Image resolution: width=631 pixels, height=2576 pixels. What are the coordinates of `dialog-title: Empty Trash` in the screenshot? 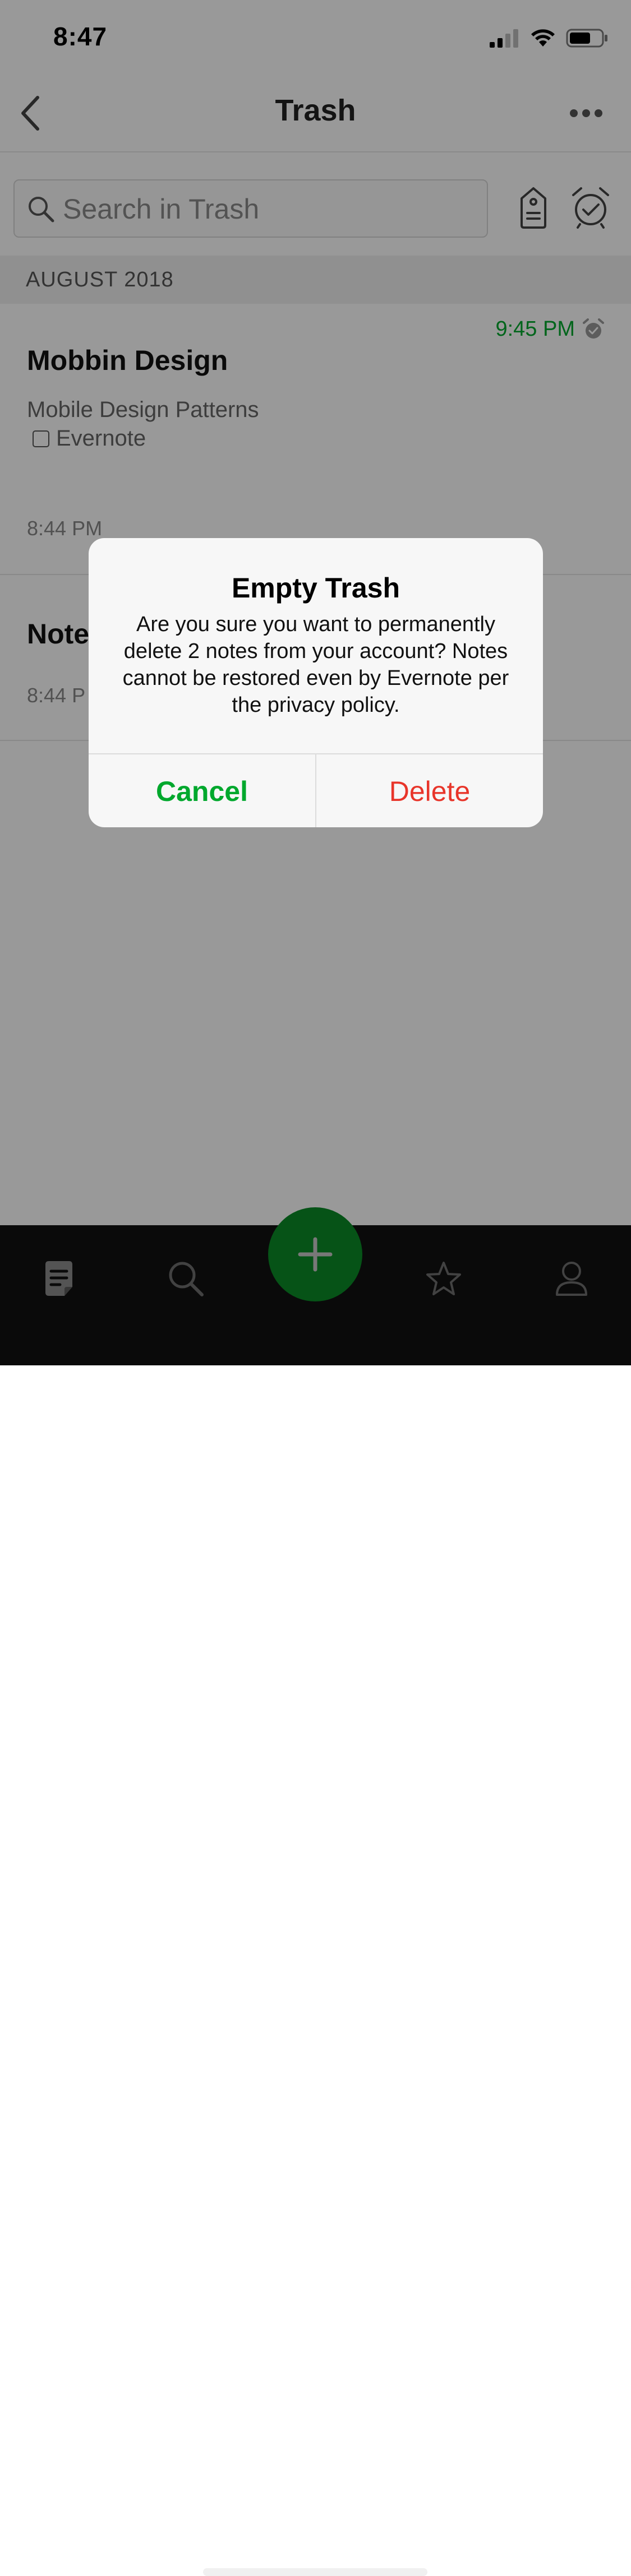 It's located at (315, 588).